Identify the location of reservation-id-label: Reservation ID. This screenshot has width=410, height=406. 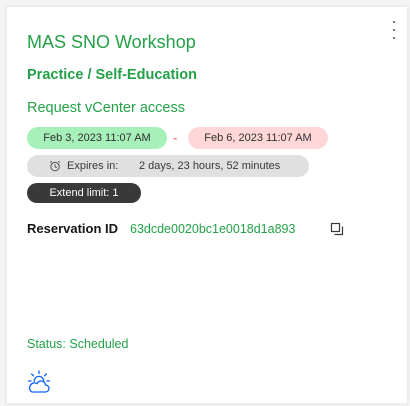
(73, 228).